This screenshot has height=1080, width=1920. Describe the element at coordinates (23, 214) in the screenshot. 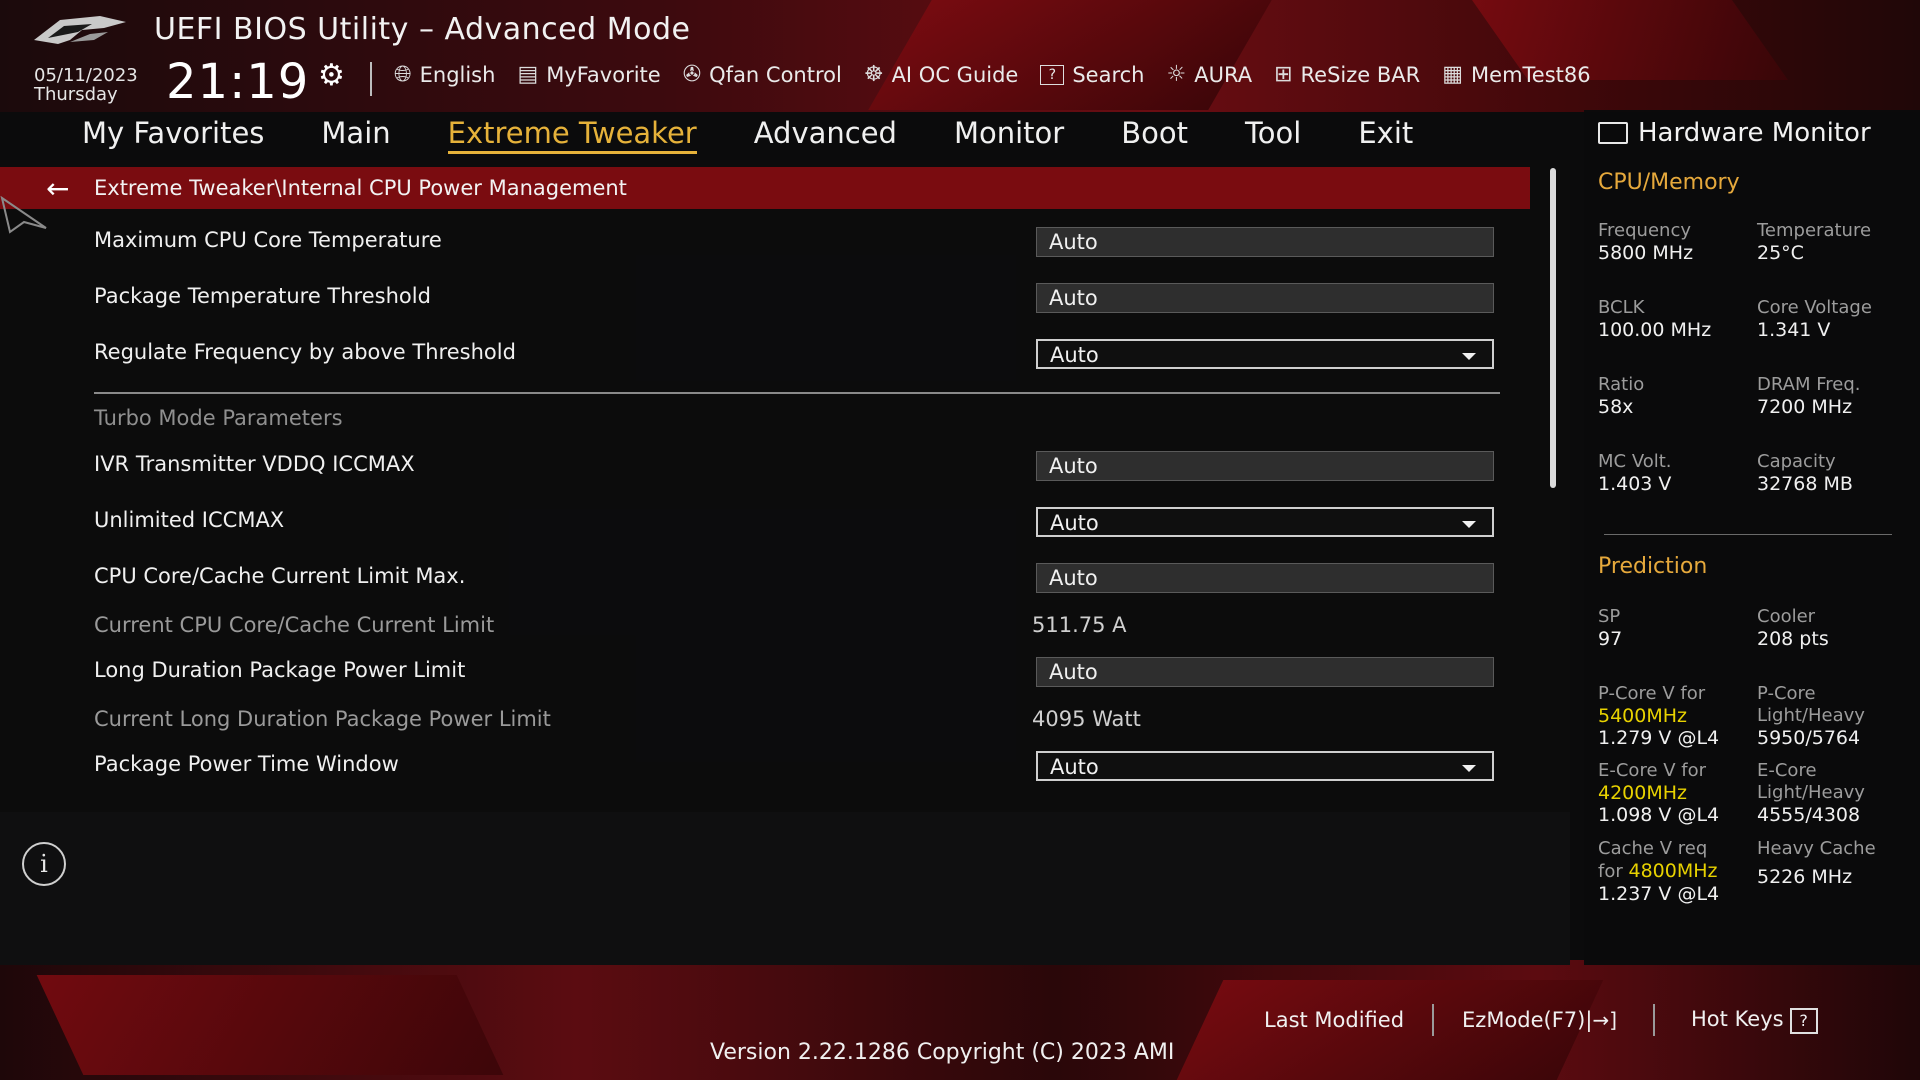

I see `mouse-cursor-icon` at that location.